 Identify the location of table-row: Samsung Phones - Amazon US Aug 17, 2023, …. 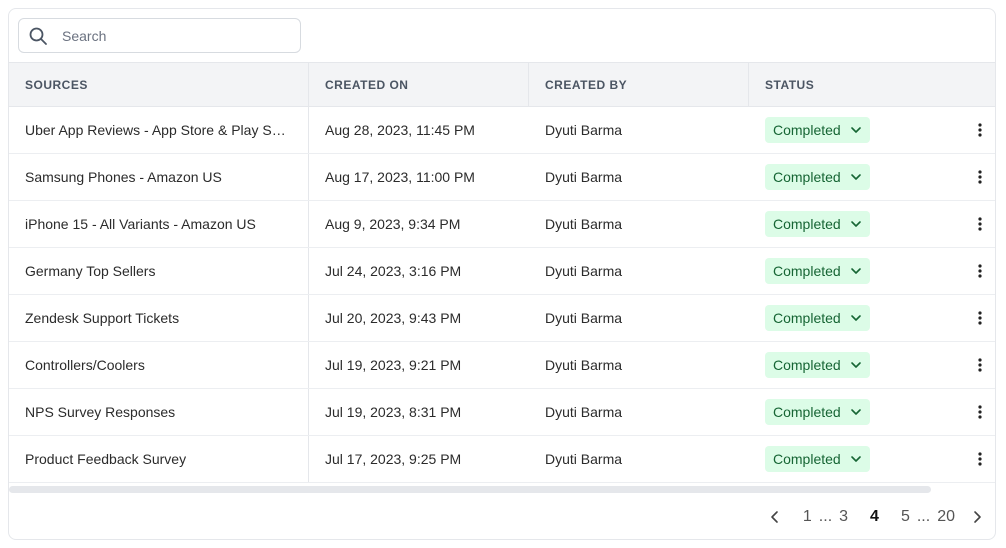
(502, 177).